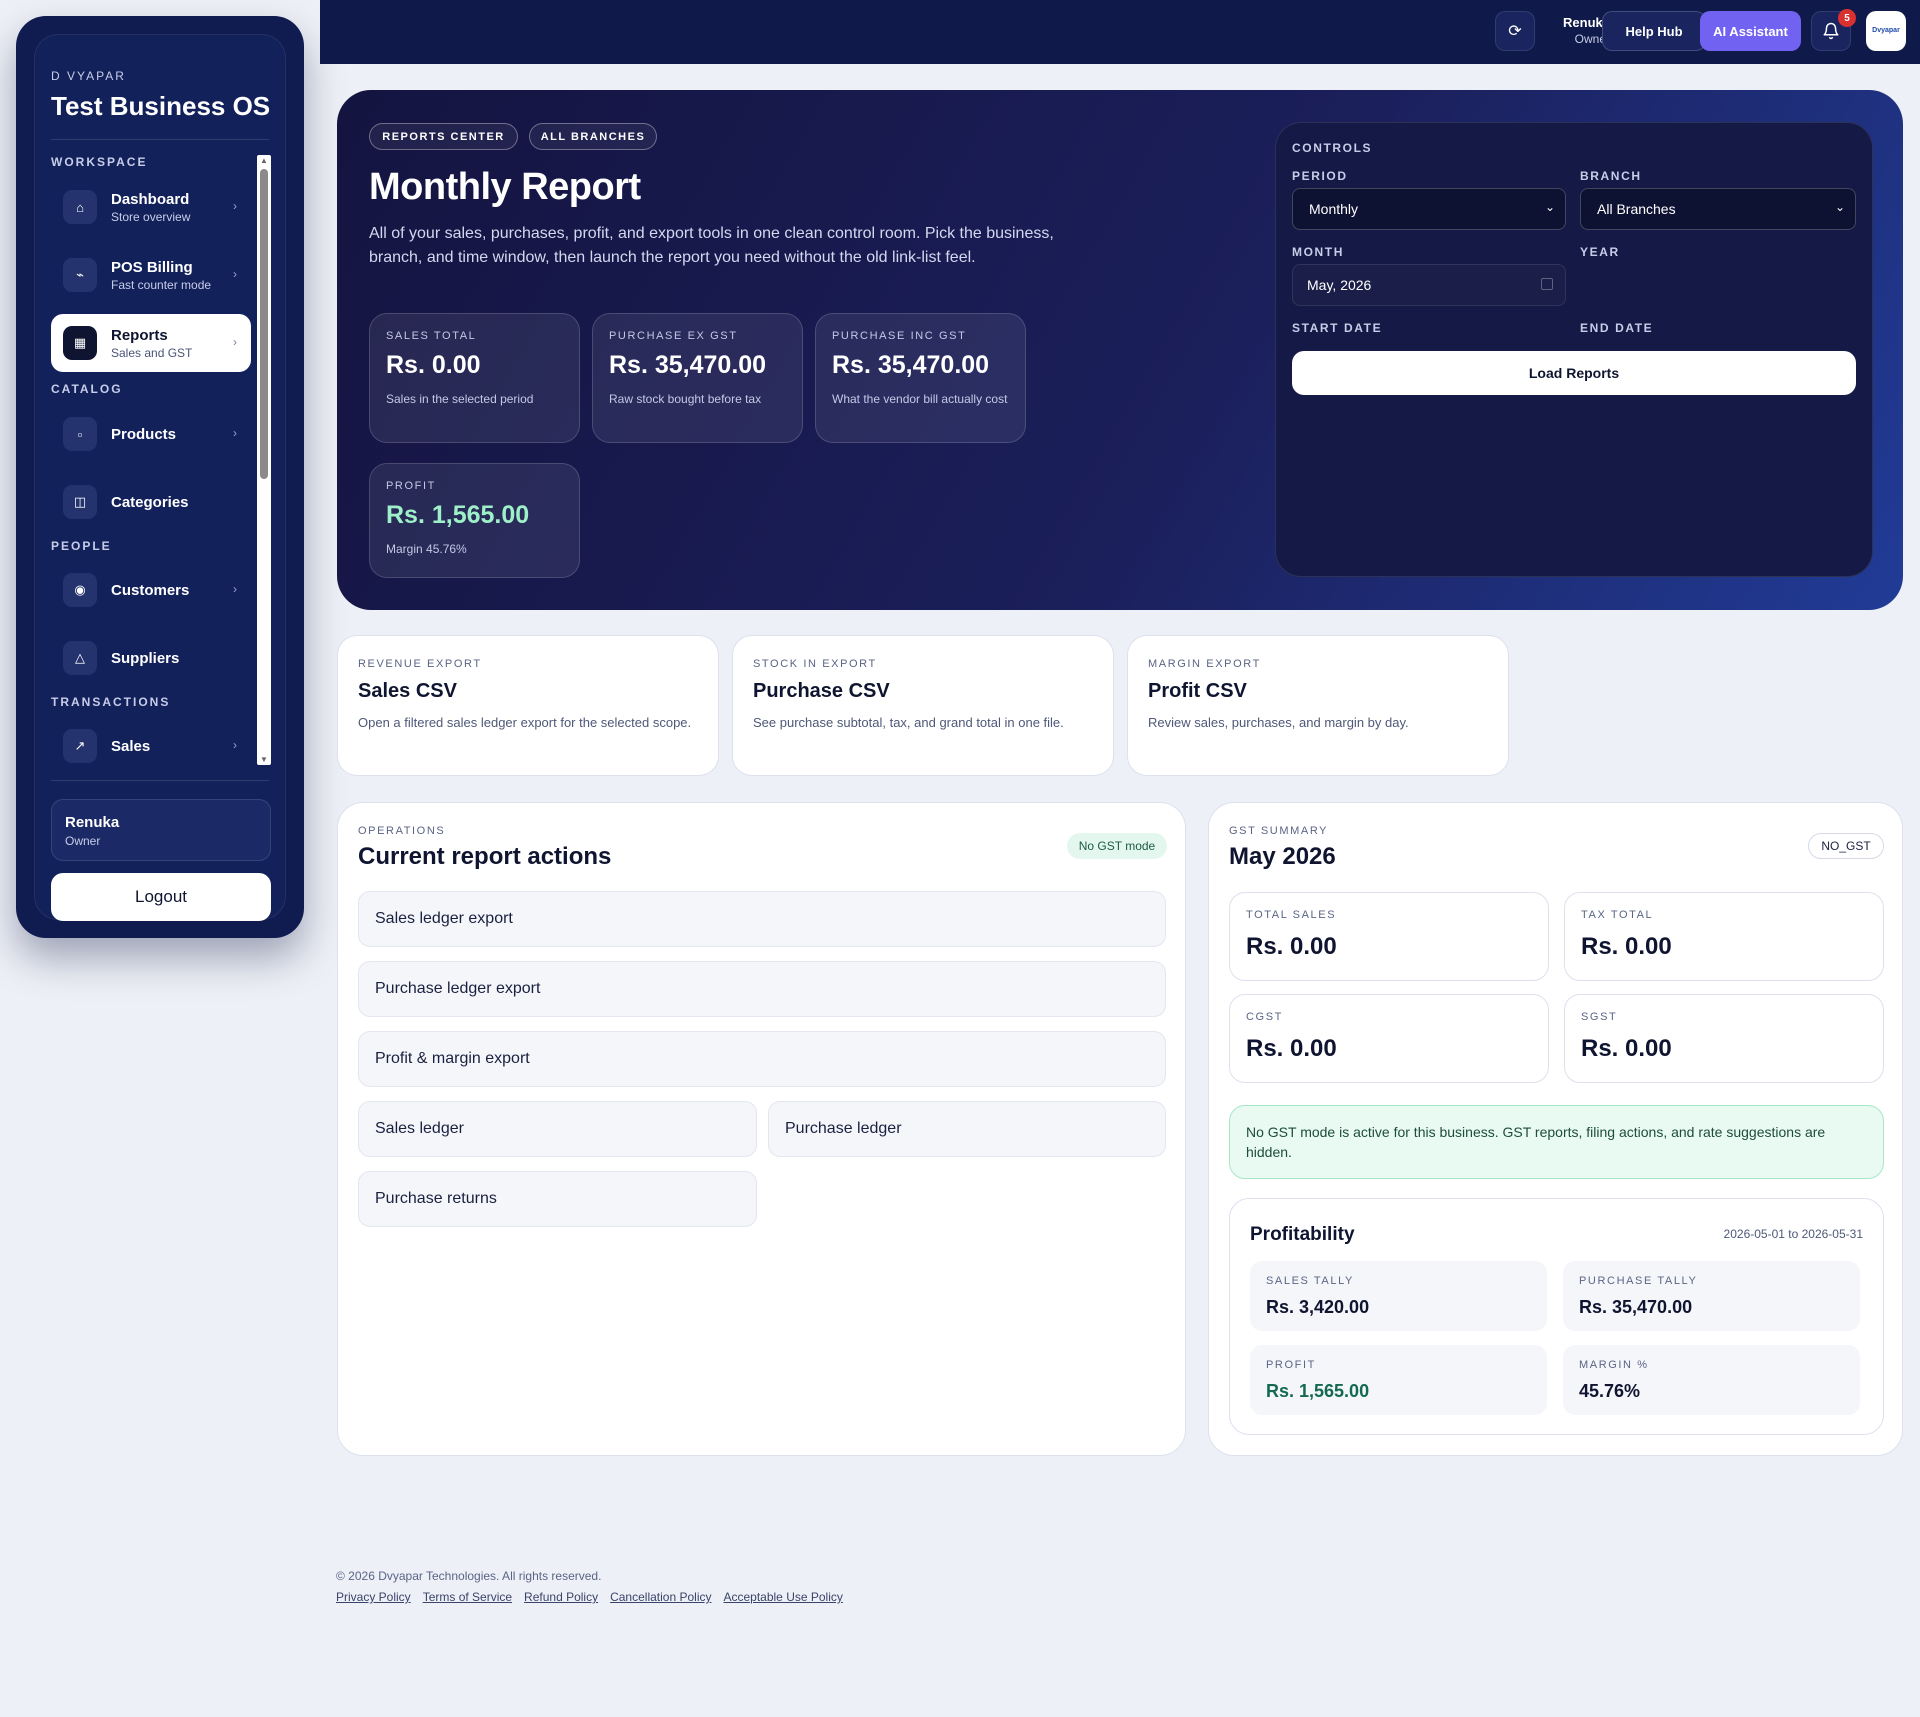  What do you see at coordinates (1654, 31) in the screenshot?
I see `help-hub-button: Help Hub` at bounding box center [1654, 31].